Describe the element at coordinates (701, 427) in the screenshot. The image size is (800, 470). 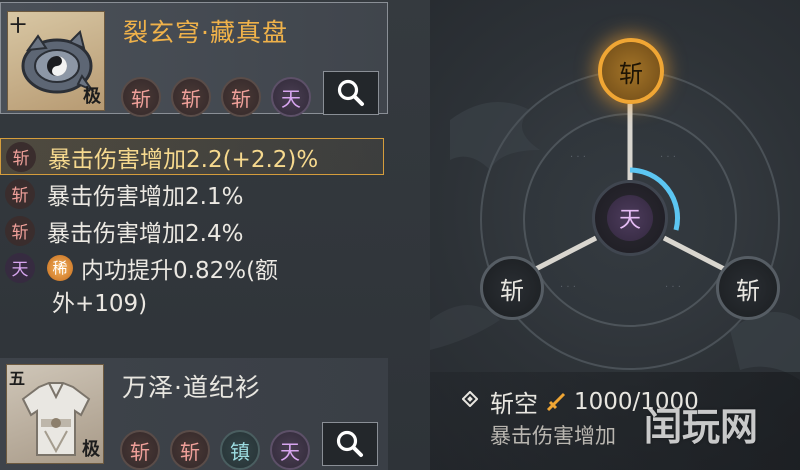
I see `site-watermark: 闰玩网` at that location.